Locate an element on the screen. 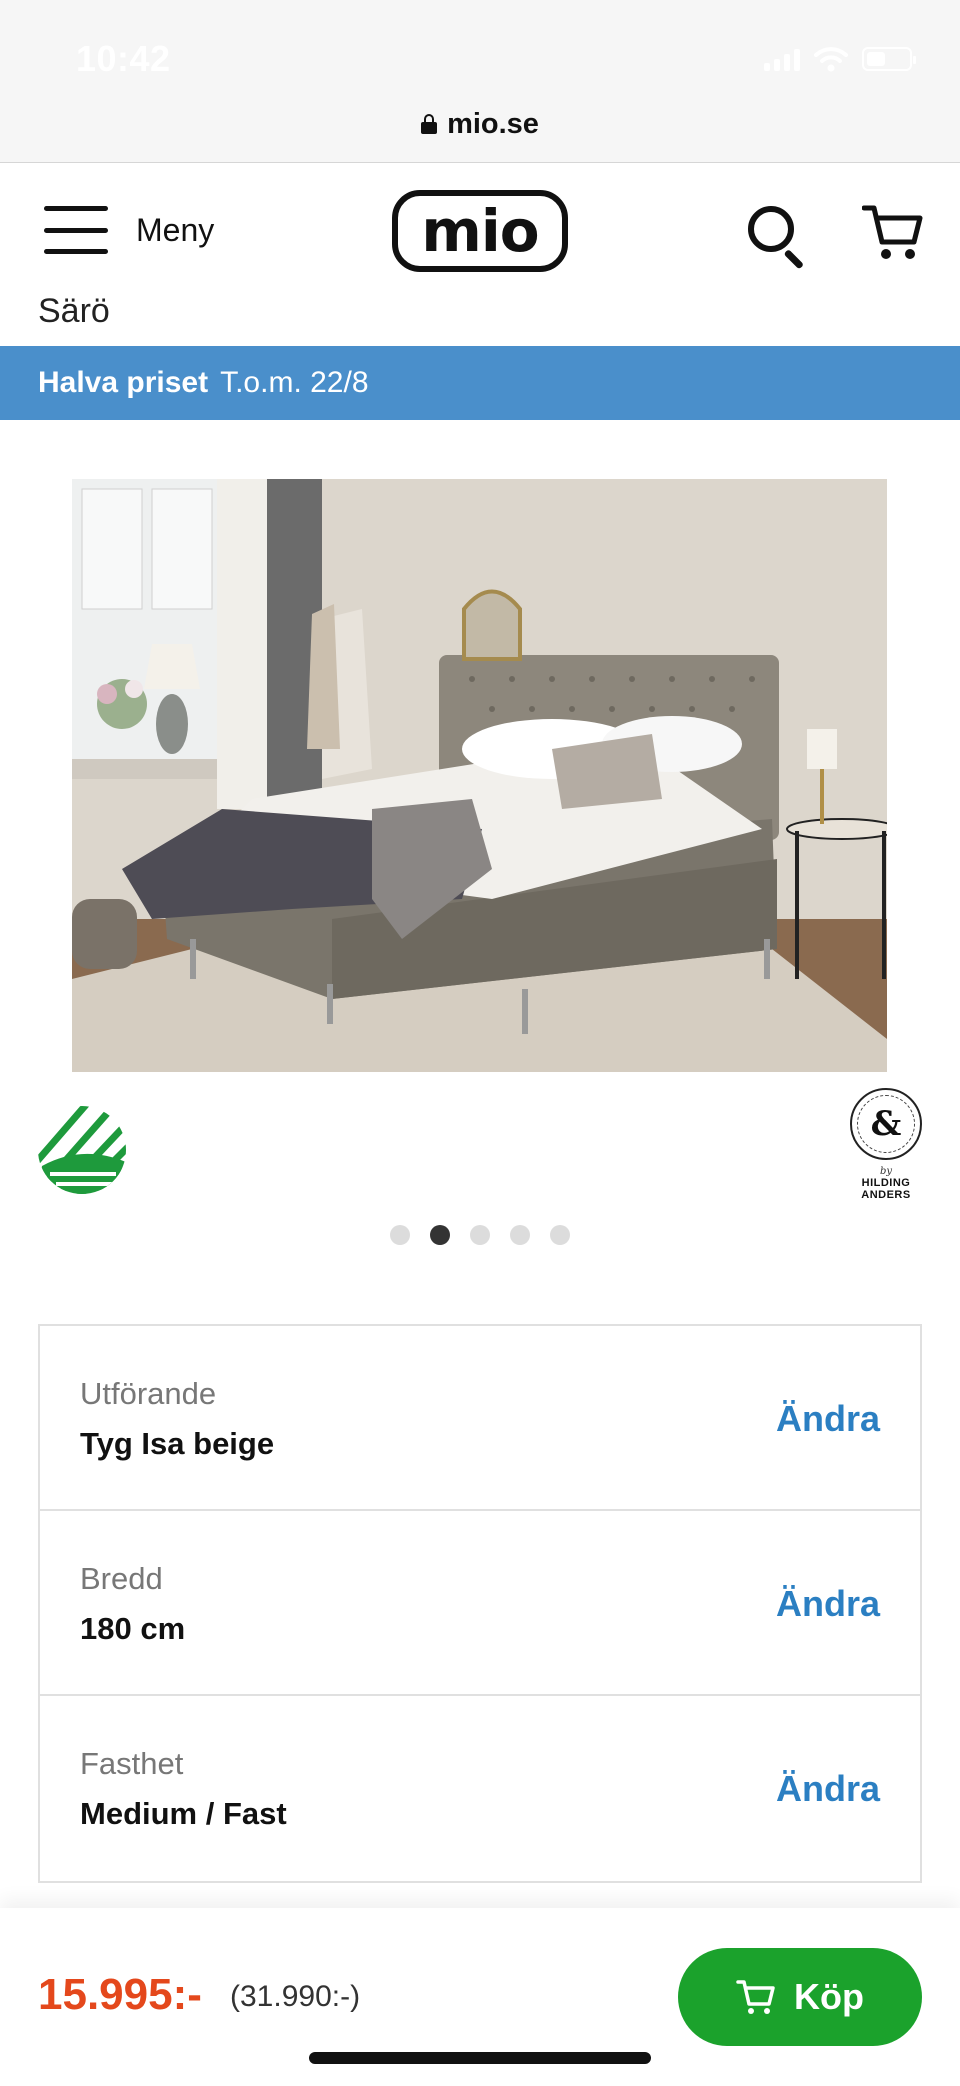 The width and height of the screenshot is (960, 2086). hilding-anders-badge: & by HILDING ANDERS is located at coordinates (886, 1148).